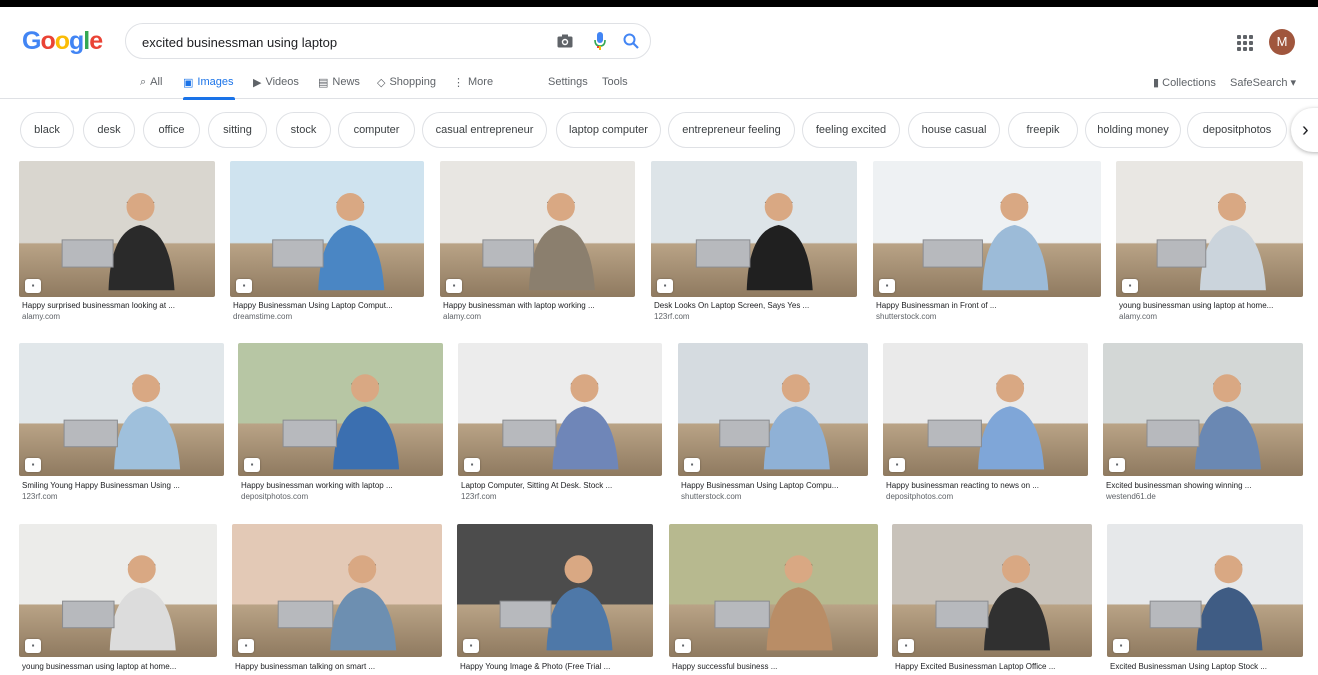 This screenshot has height=675, width=1318. Describe the element at coordinates (568, 88) in the screenshot. I see `tab-settings: Settings` at that location.